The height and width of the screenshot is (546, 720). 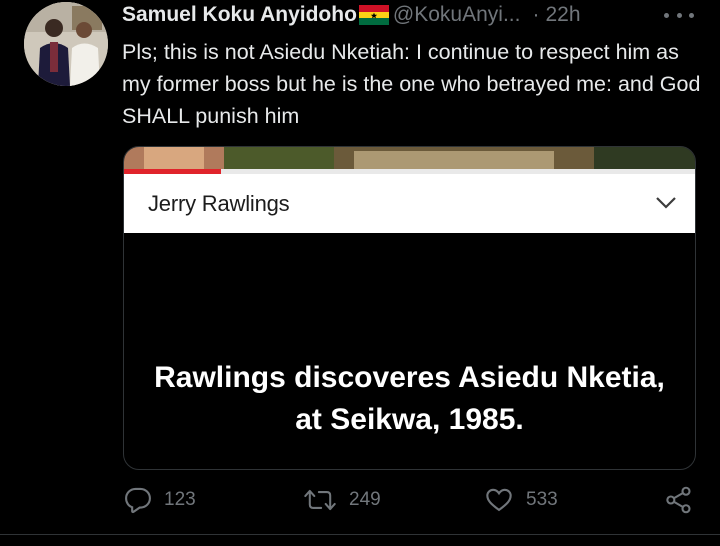 I want to click on ghana-flag-icon, so click(x=373, y=15).